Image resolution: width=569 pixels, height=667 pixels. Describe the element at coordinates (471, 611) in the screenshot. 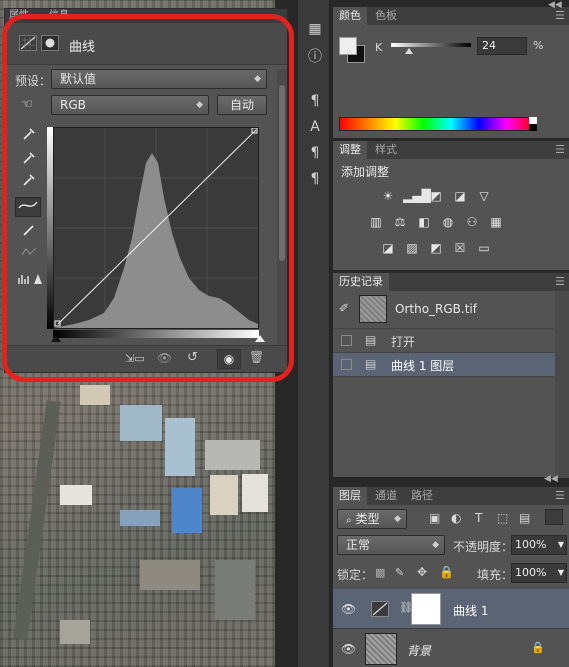

I see `layer-name: 曲线 1` at that location.